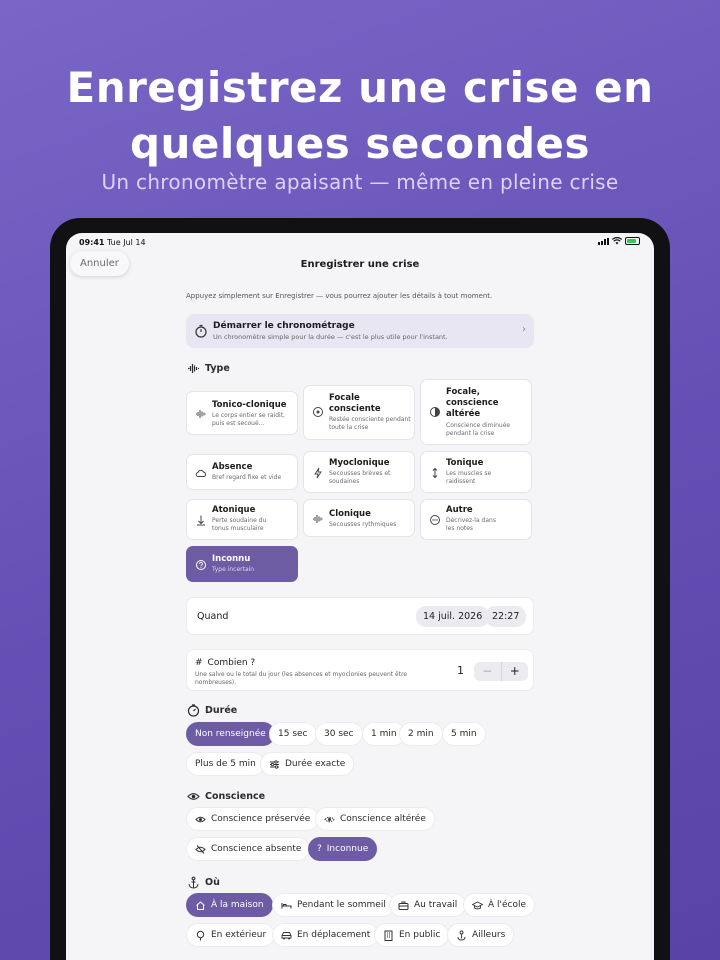 This screenshot has height=960, width=720. What do you see at coordinates (199, 663) in the screenshot?
I see `hash-icon: #` at bounding box center [199, 663].